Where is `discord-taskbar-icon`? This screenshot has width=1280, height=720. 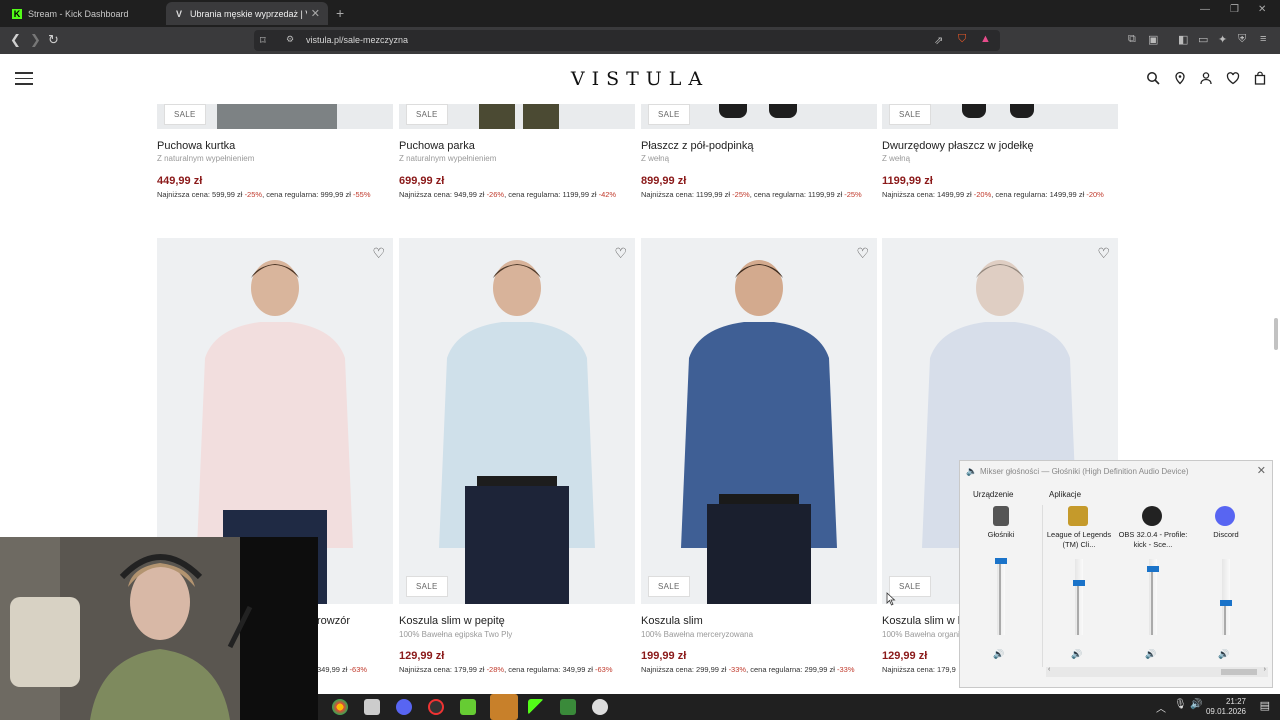
discord-taskbar-icon is located at coordinates (404, 707).